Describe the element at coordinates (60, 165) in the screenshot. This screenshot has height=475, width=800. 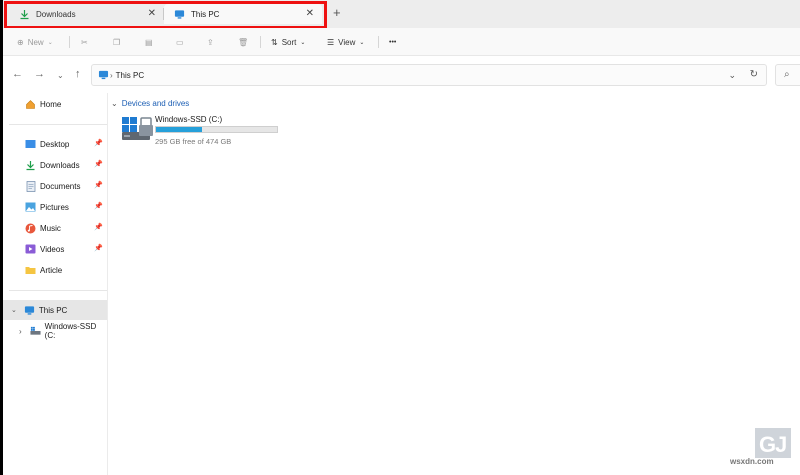
I see `sidebar-item-label: Downloads` at that location.